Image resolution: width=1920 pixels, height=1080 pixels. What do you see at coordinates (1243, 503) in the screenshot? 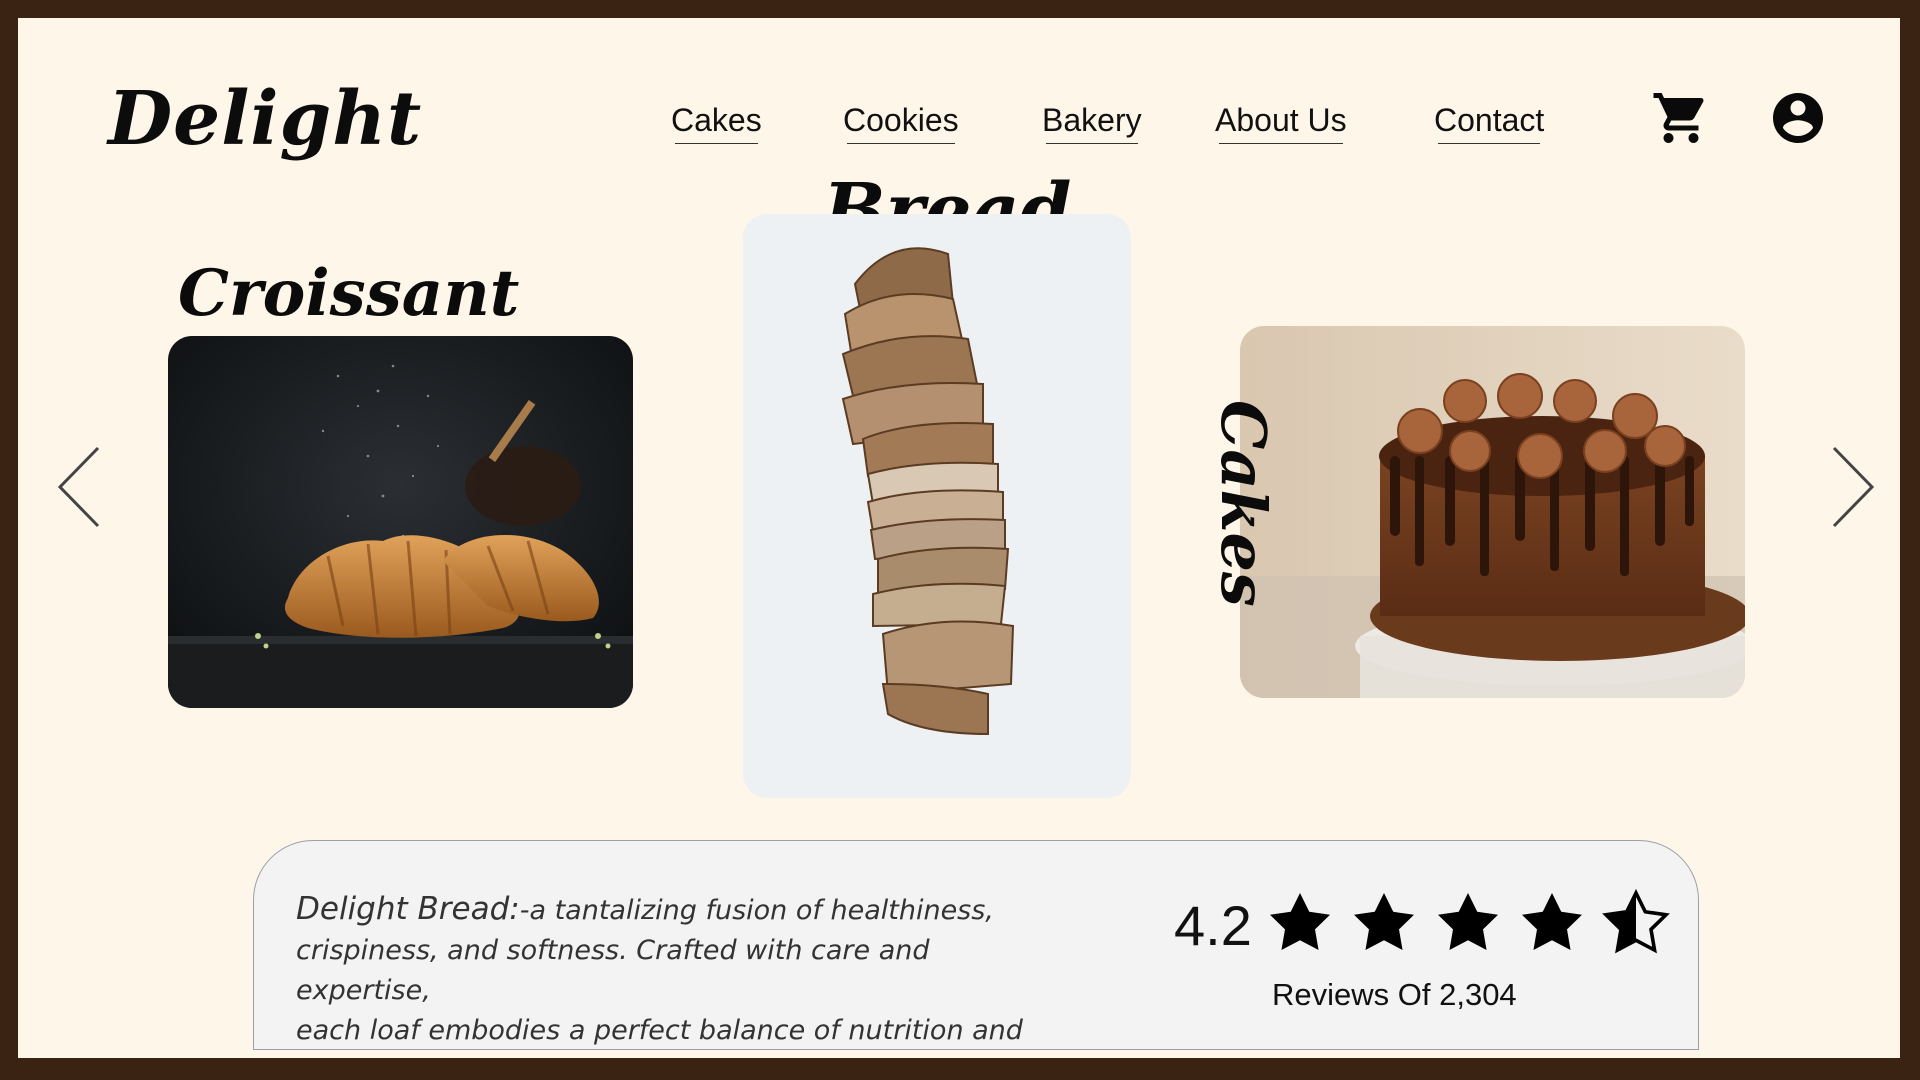
I see `card-title-cakes: Cakes` at bounding box center [1243, 503].